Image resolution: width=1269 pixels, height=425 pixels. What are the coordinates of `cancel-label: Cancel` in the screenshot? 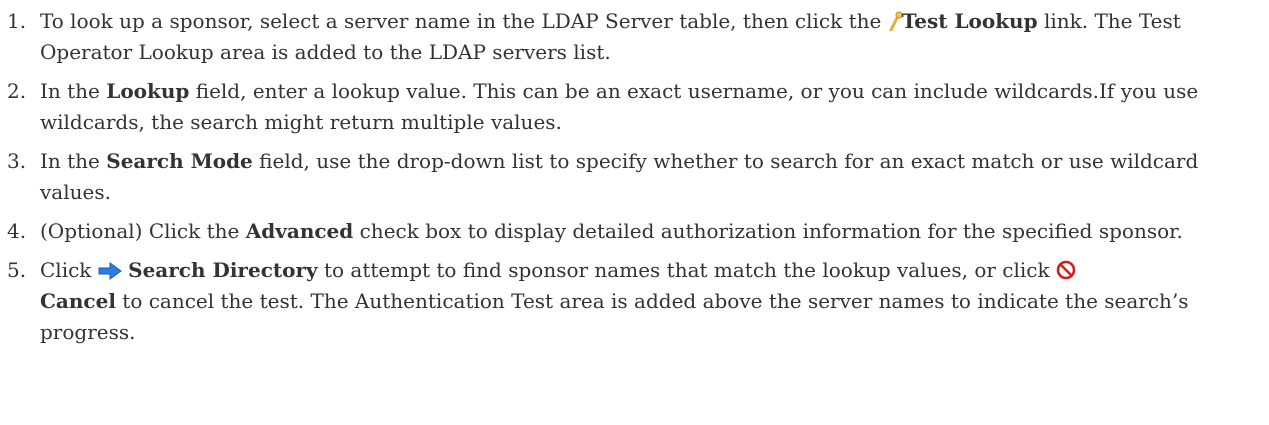 It's located at (78, 301).